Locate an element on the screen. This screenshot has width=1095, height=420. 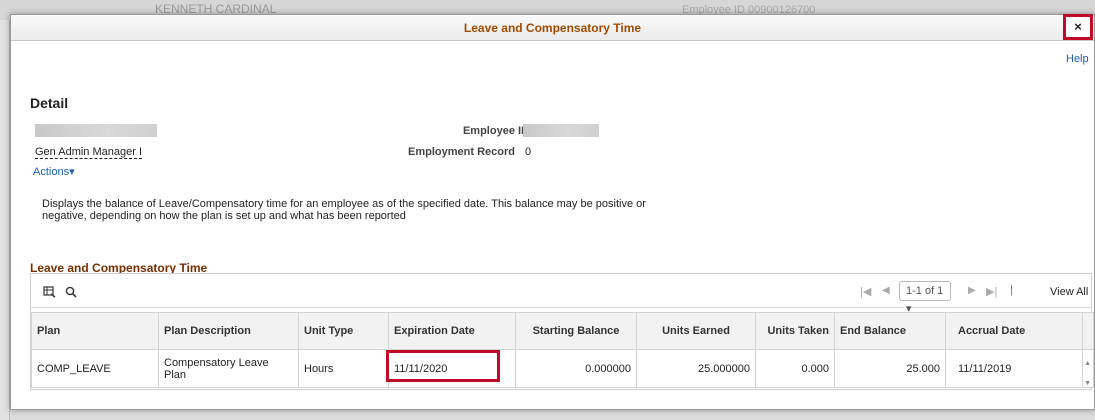
col-header-units-taken: Units Taken is located at coordinates (795, 331).